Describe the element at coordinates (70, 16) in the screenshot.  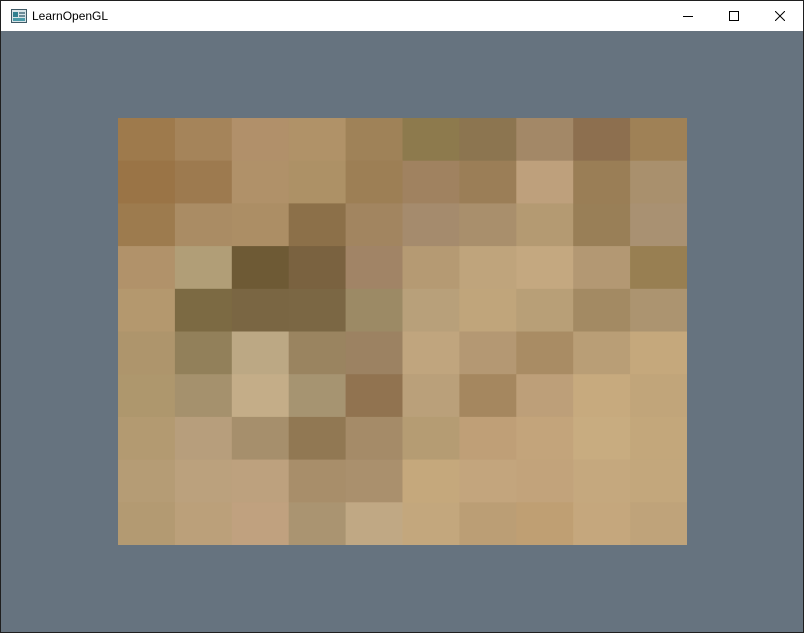
I see `window-title: LearnOpenGL` at that location.